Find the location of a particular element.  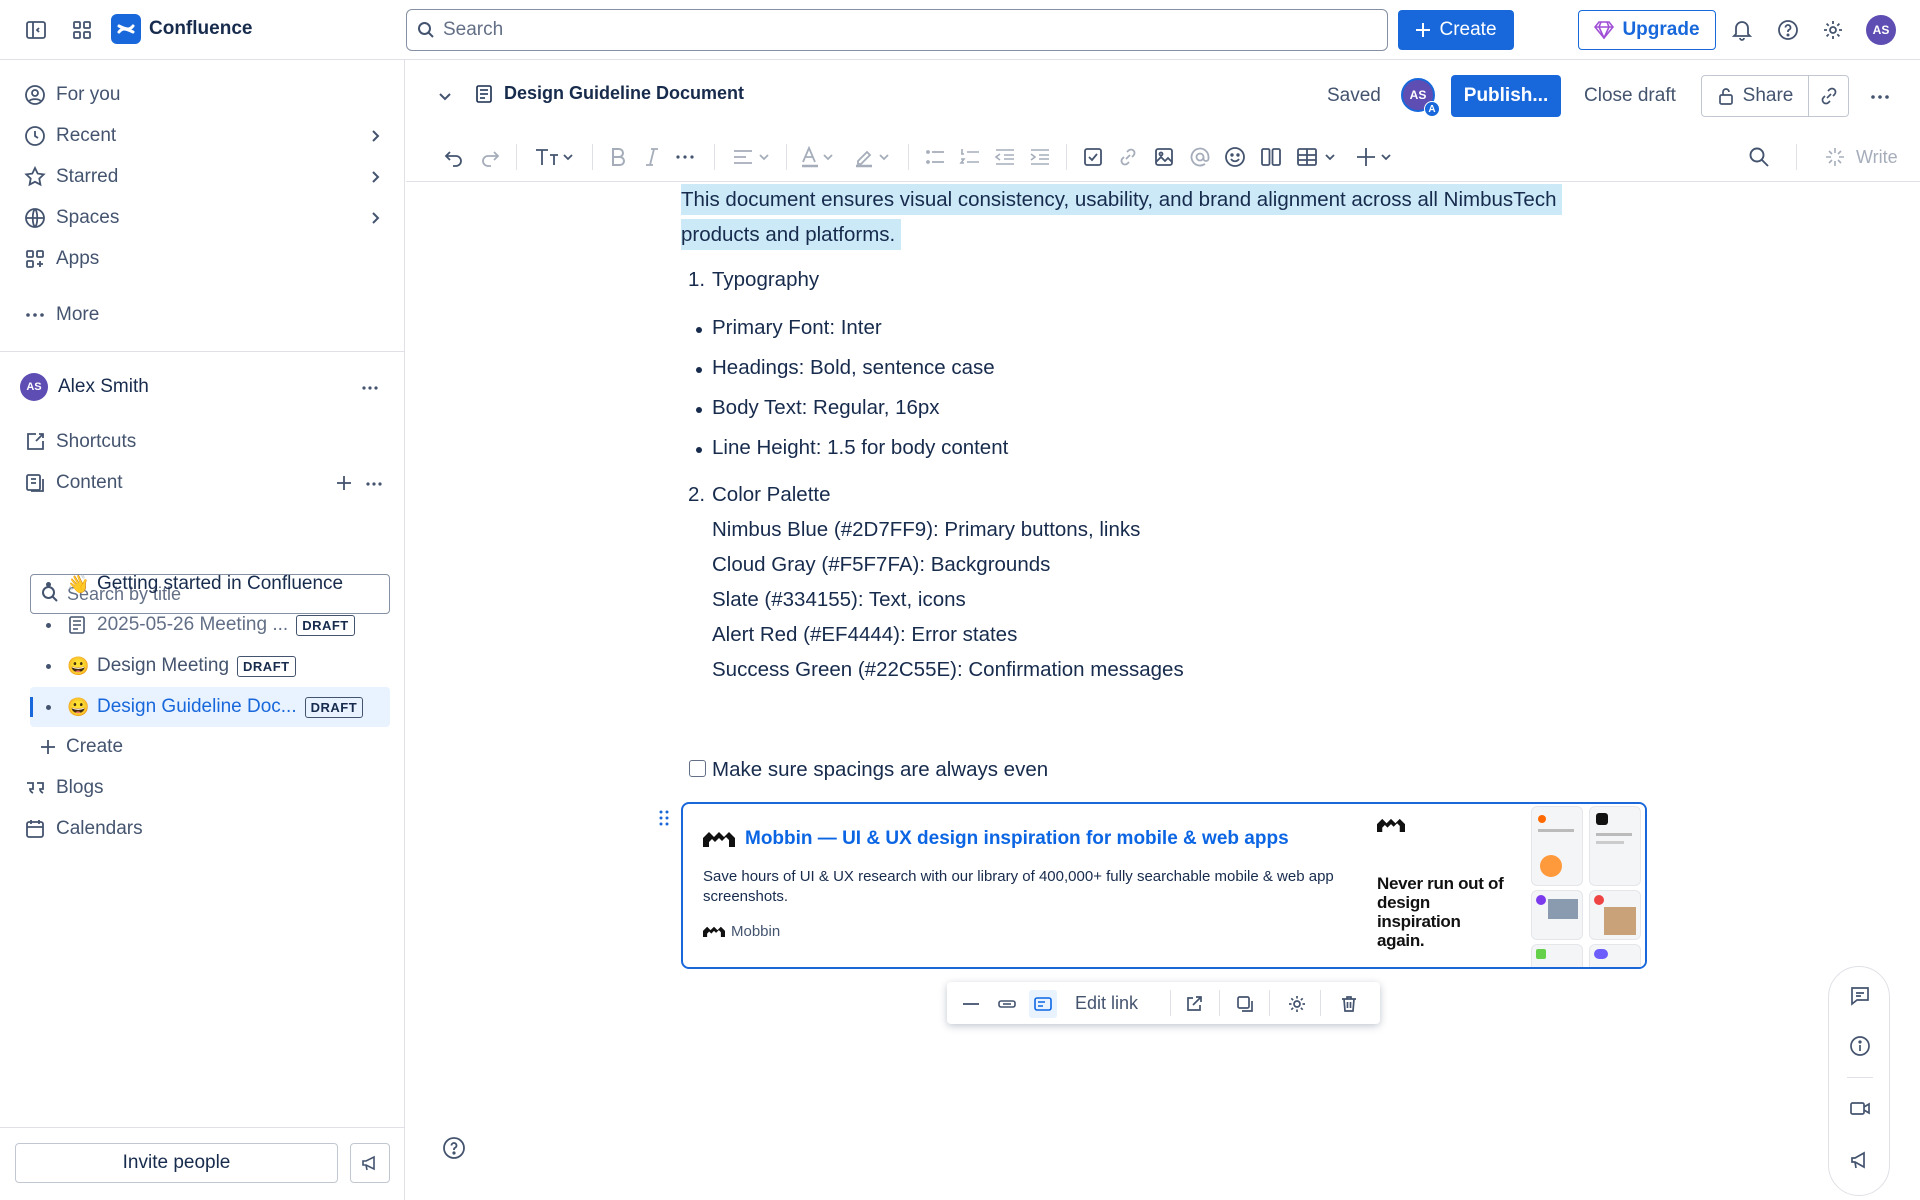

sidebar-item-blogs: Blogs is located at coordinates (204, 788).